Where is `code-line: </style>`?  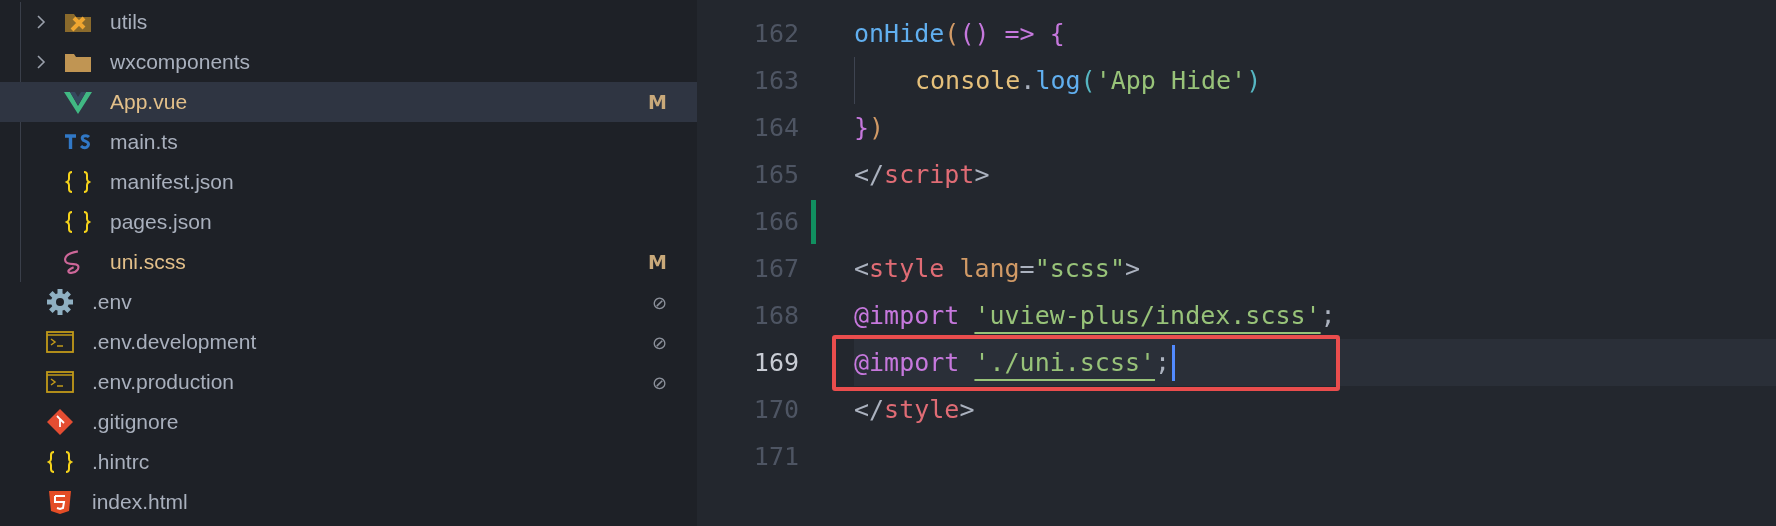 code-line: </style> is located at coordinates (914, 409).